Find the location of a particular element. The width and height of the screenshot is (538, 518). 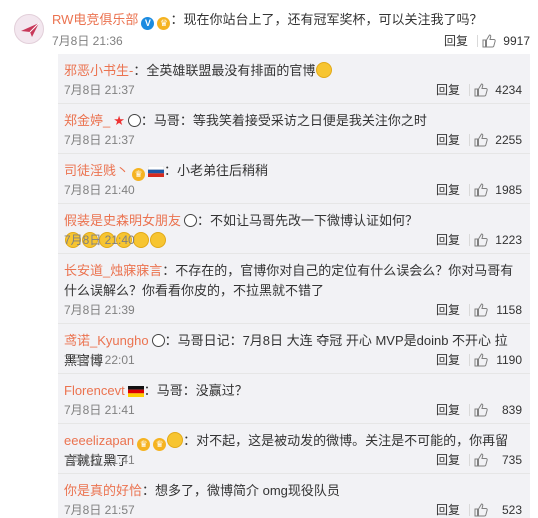

like-count: 1223 is located at coordinates (508, 240).